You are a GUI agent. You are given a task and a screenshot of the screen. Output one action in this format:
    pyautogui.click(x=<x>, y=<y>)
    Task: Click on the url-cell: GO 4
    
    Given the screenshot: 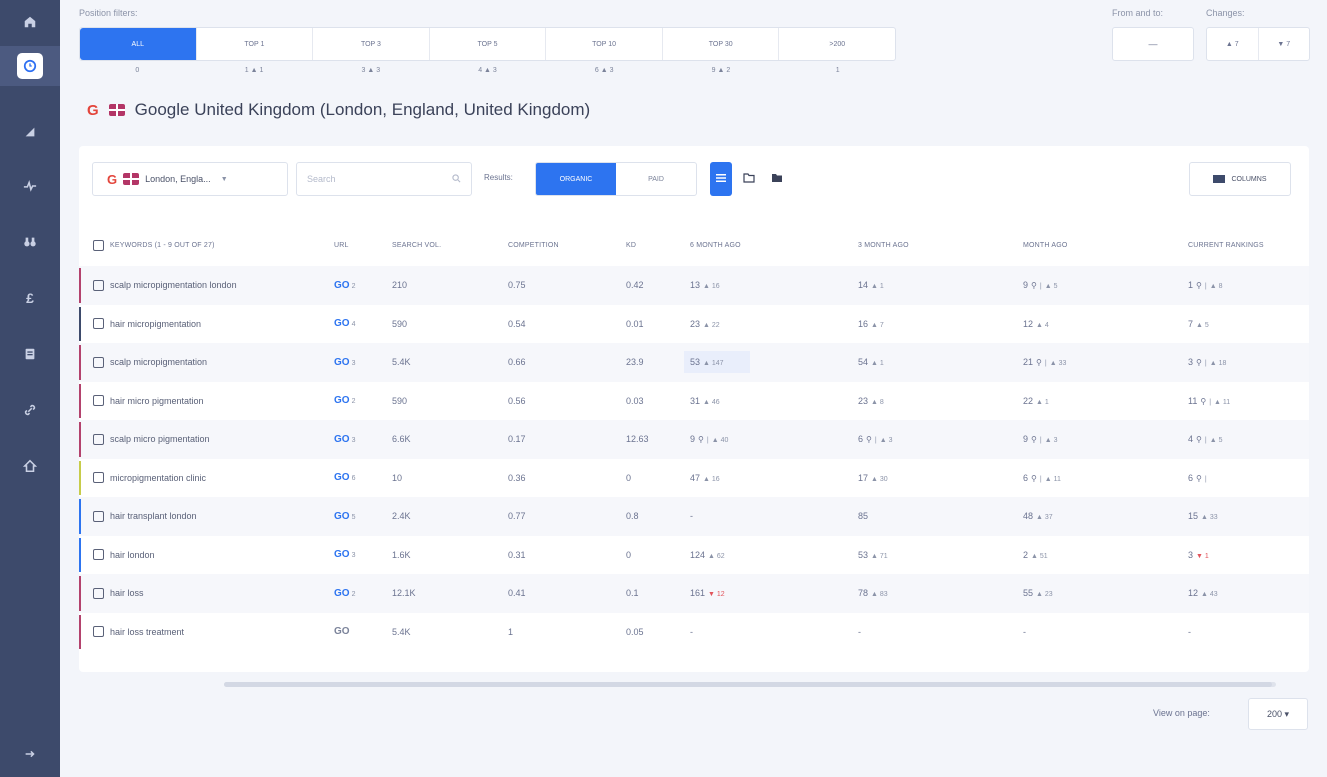 What is the action you would take?
    pyautogui.click(x=363, y=323)
    